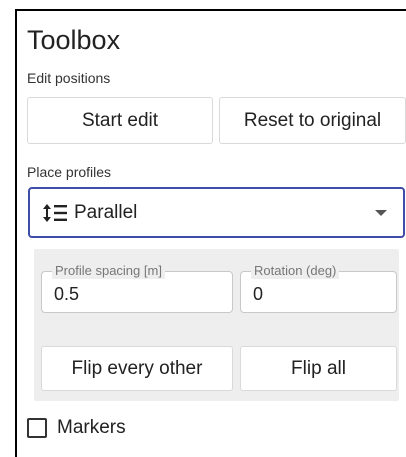  Describe the element at coordinates (381, 213) in the screenshot. I see `chevron-down-icon` at that location.